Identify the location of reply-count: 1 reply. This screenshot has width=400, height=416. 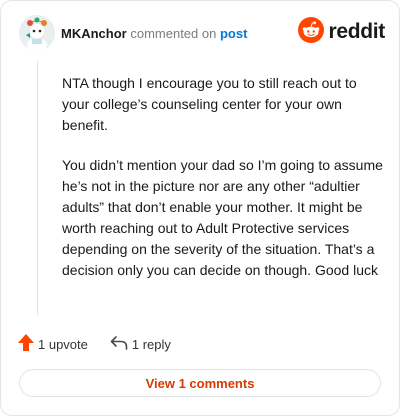
(151, 344).